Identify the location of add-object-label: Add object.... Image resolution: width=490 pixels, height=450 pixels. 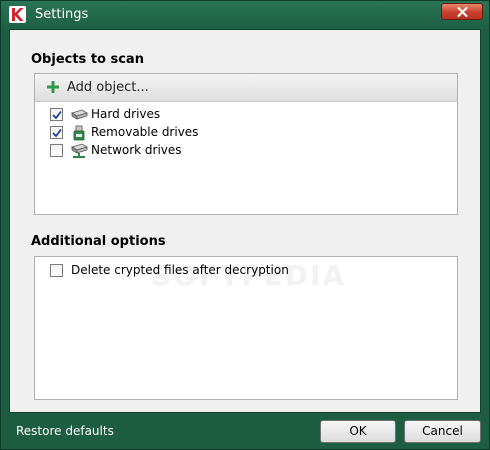
(108, 87).